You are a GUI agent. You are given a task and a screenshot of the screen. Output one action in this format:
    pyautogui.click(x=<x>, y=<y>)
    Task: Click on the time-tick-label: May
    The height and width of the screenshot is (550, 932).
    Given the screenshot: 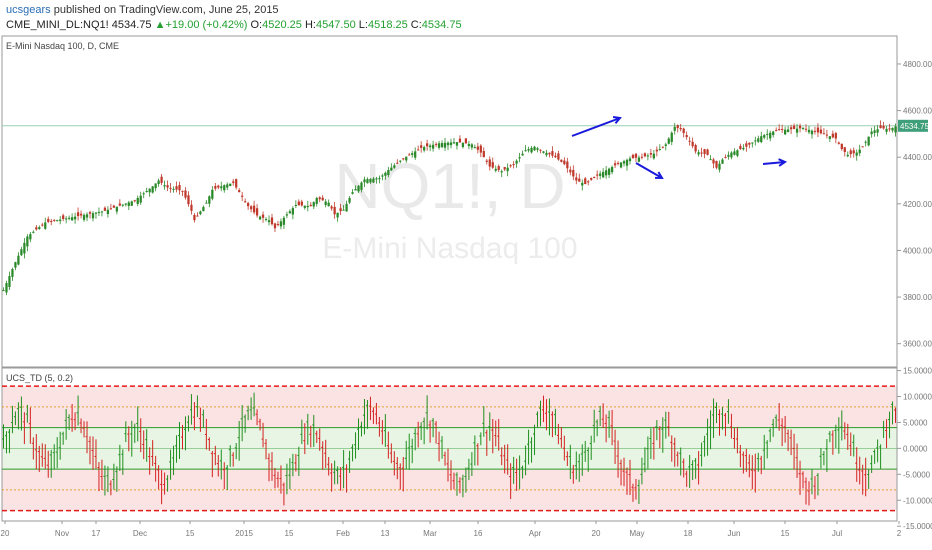 What is the action you would take?
    pyautogui.click(x=636, y=533)
    